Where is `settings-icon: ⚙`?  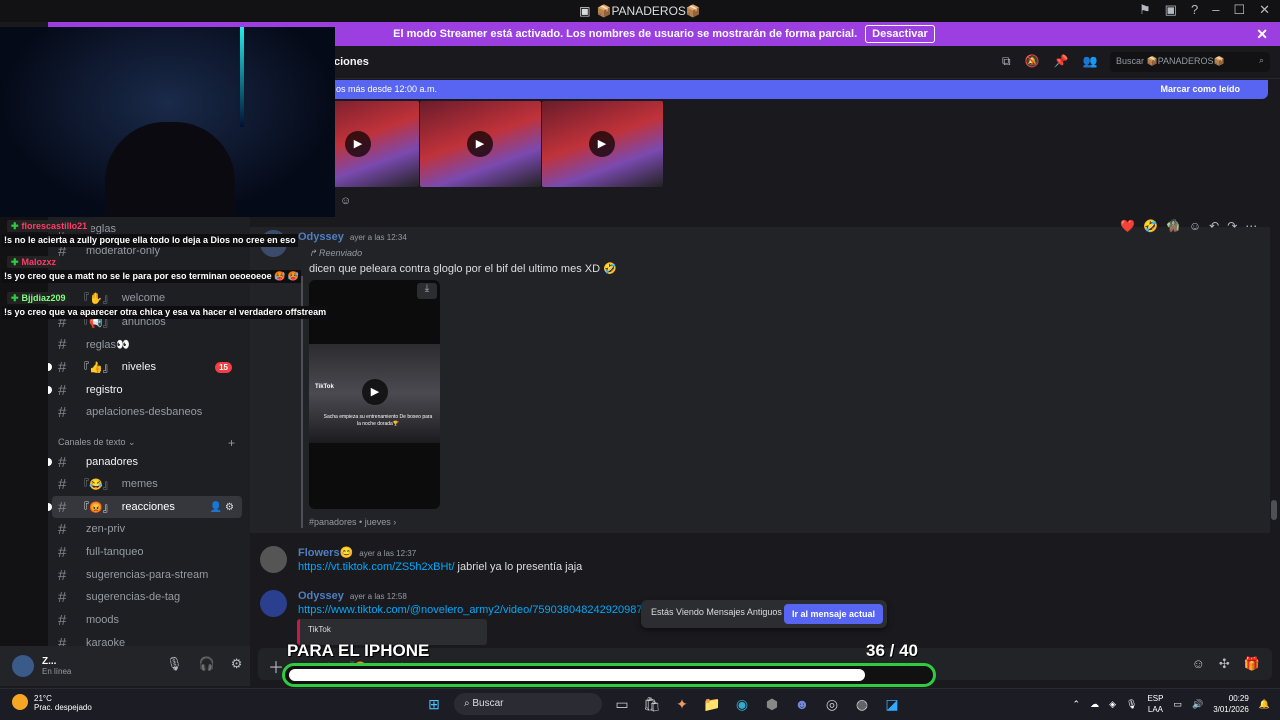
settings-icon: ⚙ is located at coordinates (237, 664).